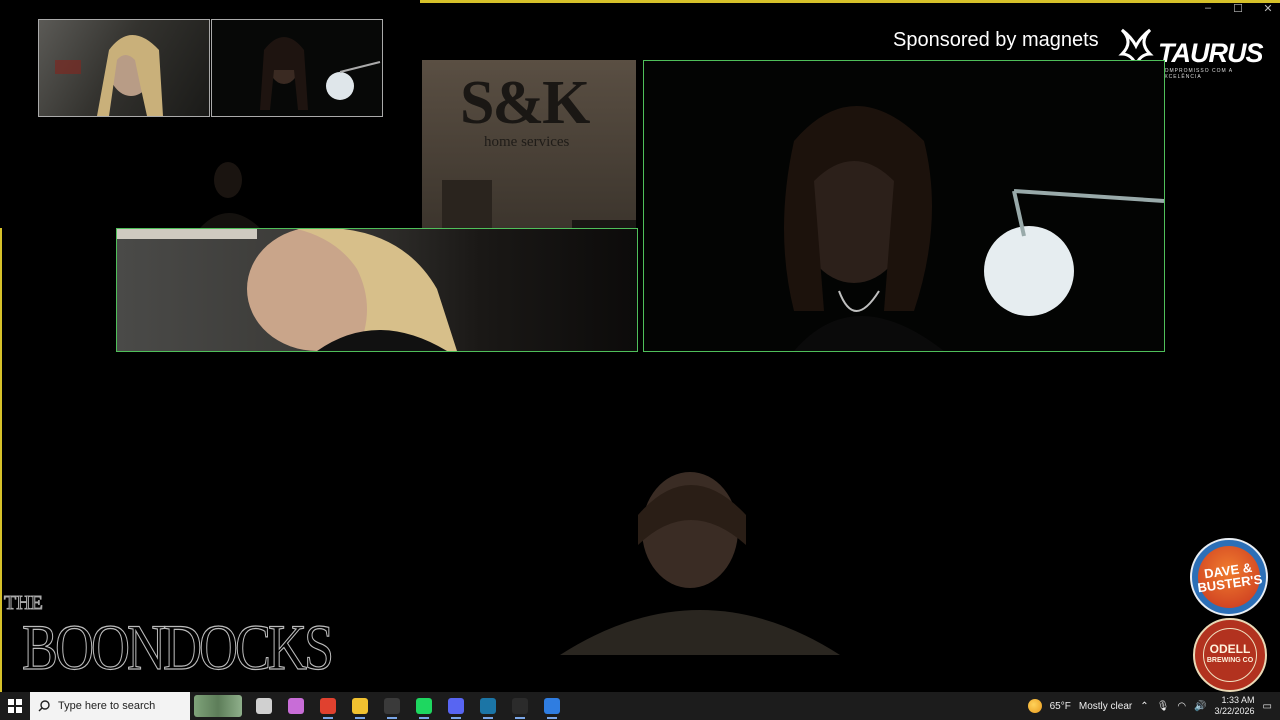 This screenshot has width=1280, height=720. I want to click on odell-badge: ODELL BREWING CO, so click(1230, 655).